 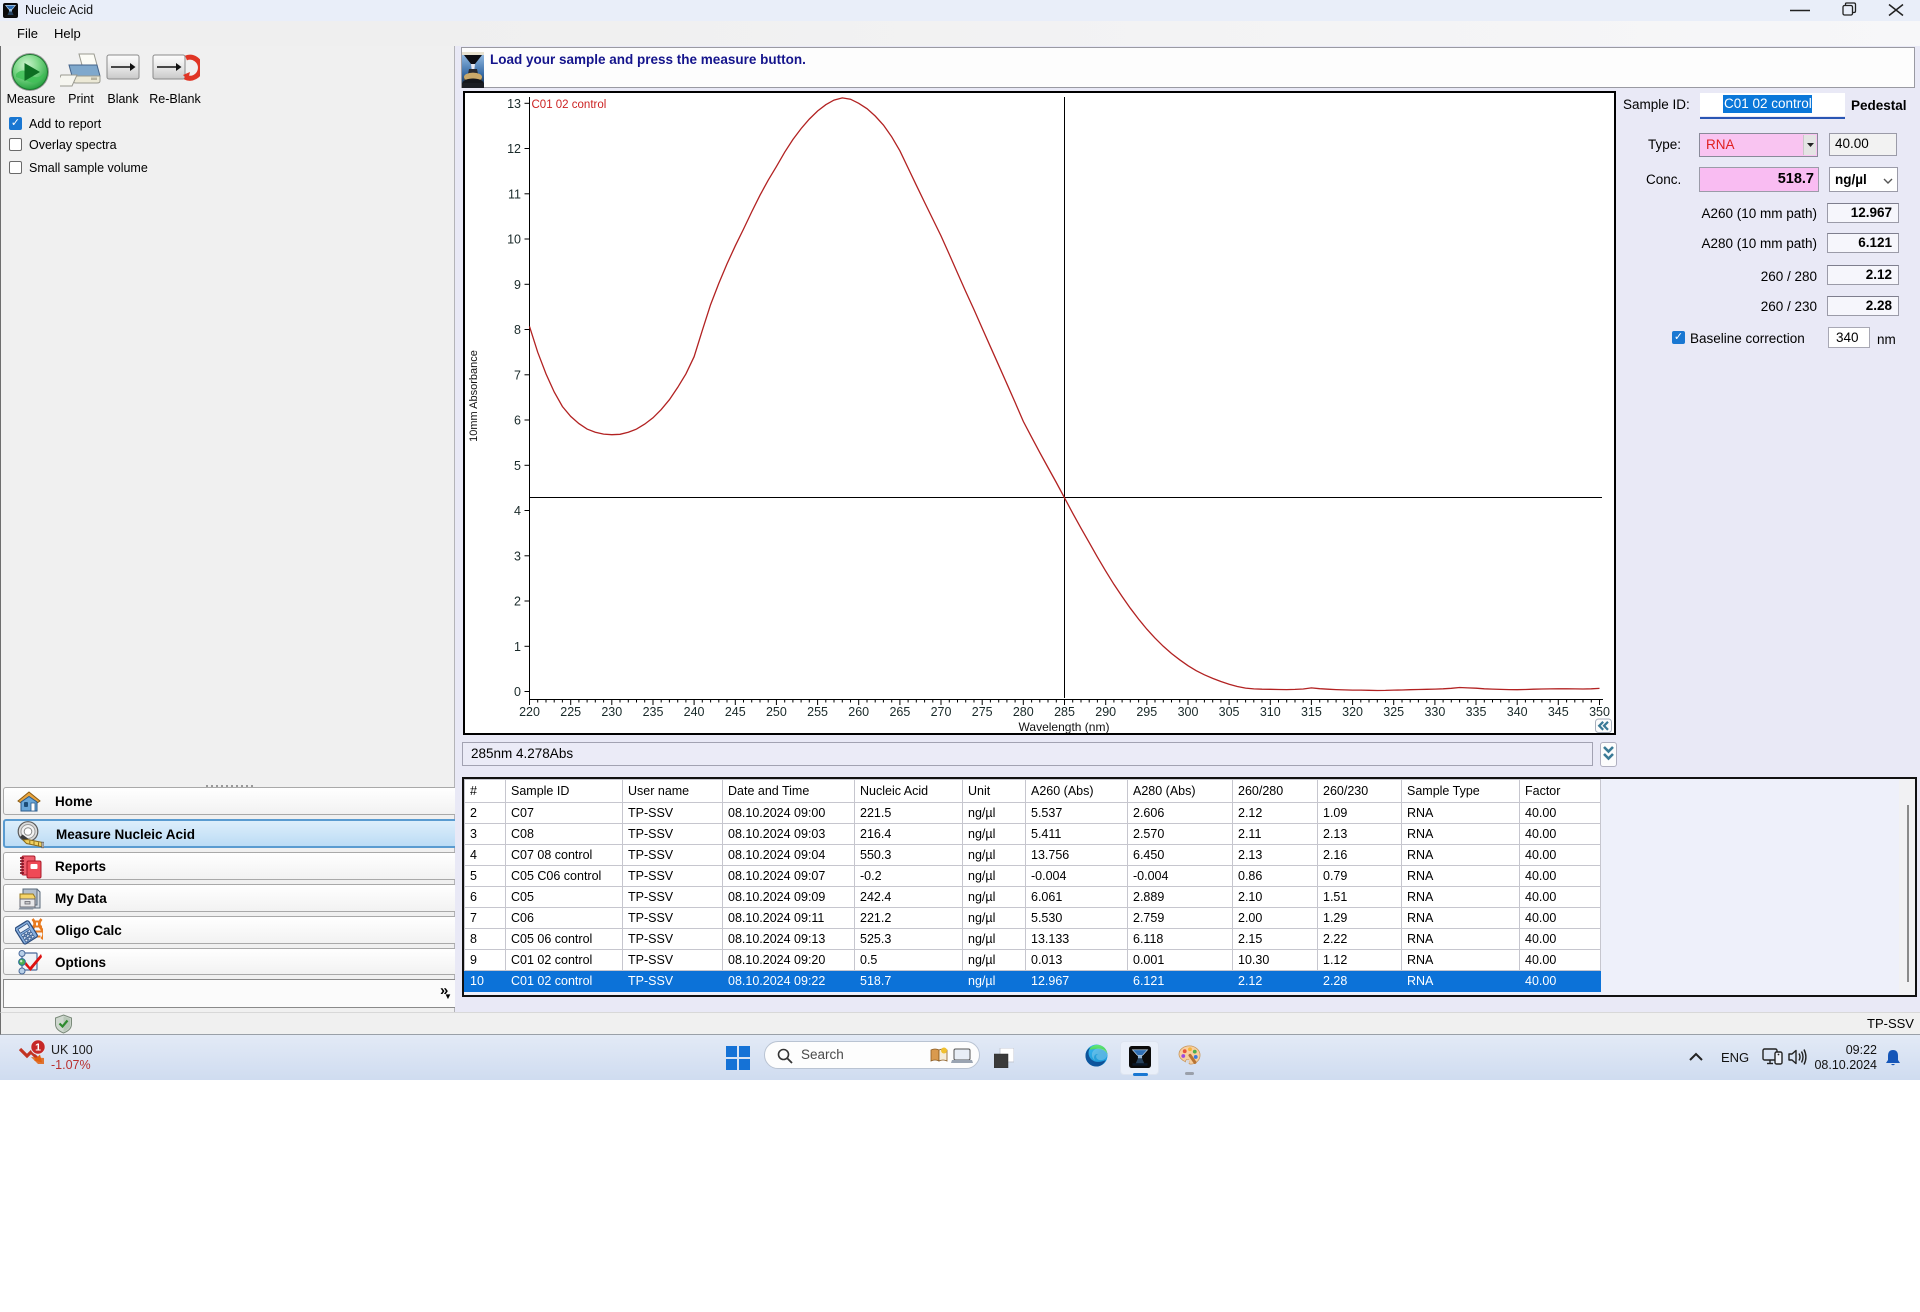 What do you see at coordinates (776, 712) in the screenshot?
I see `svg-text: 250` at bounding box center [776, 712].